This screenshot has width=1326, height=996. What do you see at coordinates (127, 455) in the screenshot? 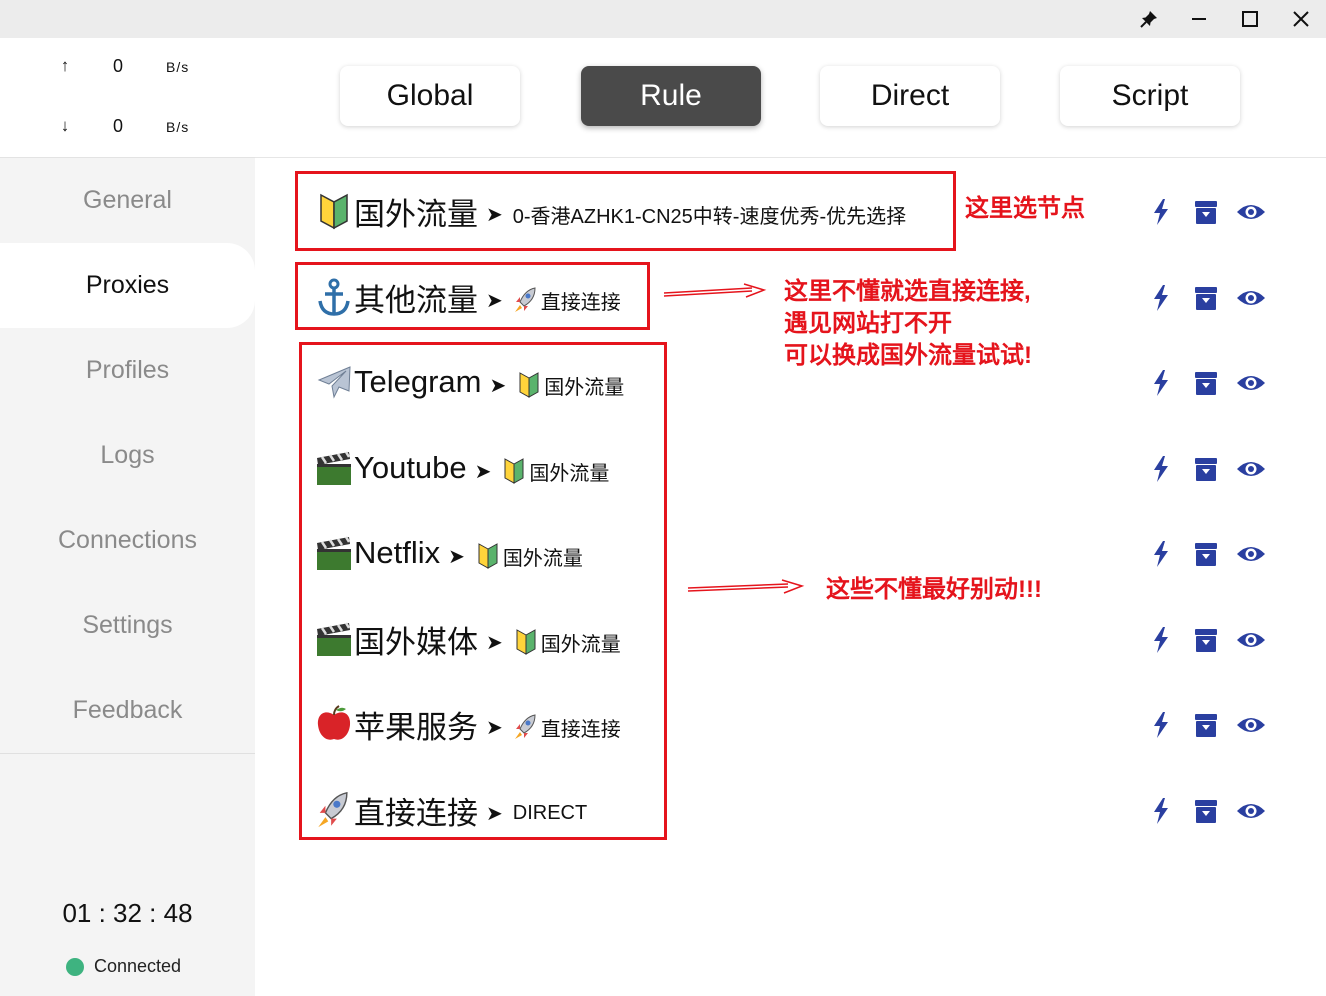
I see `sidebar-item-logs: Logs` at bounding box center [127, 455].